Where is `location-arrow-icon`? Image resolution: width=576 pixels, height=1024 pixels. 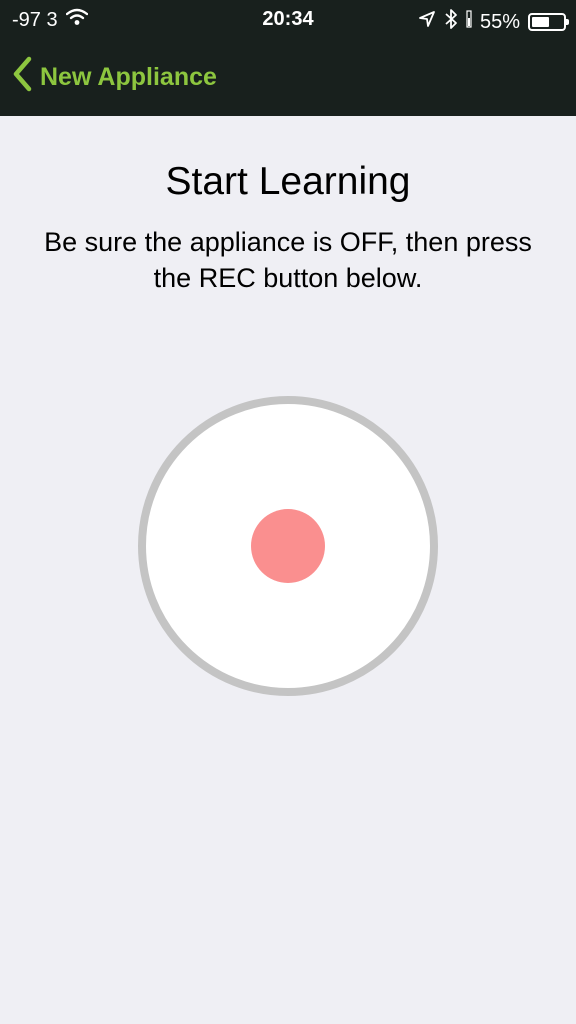 location-arrow-icon is located at coordinates (427, 22).